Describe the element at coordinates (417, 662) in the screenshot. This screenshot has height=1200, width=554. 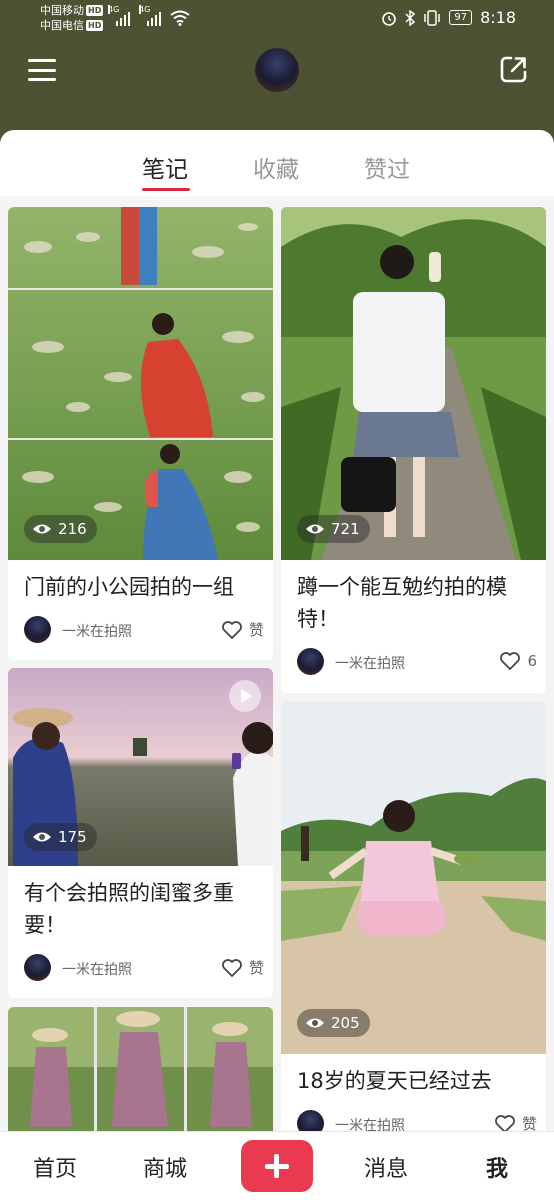
I see `note-meta: 一米在拍照 6` at that location.